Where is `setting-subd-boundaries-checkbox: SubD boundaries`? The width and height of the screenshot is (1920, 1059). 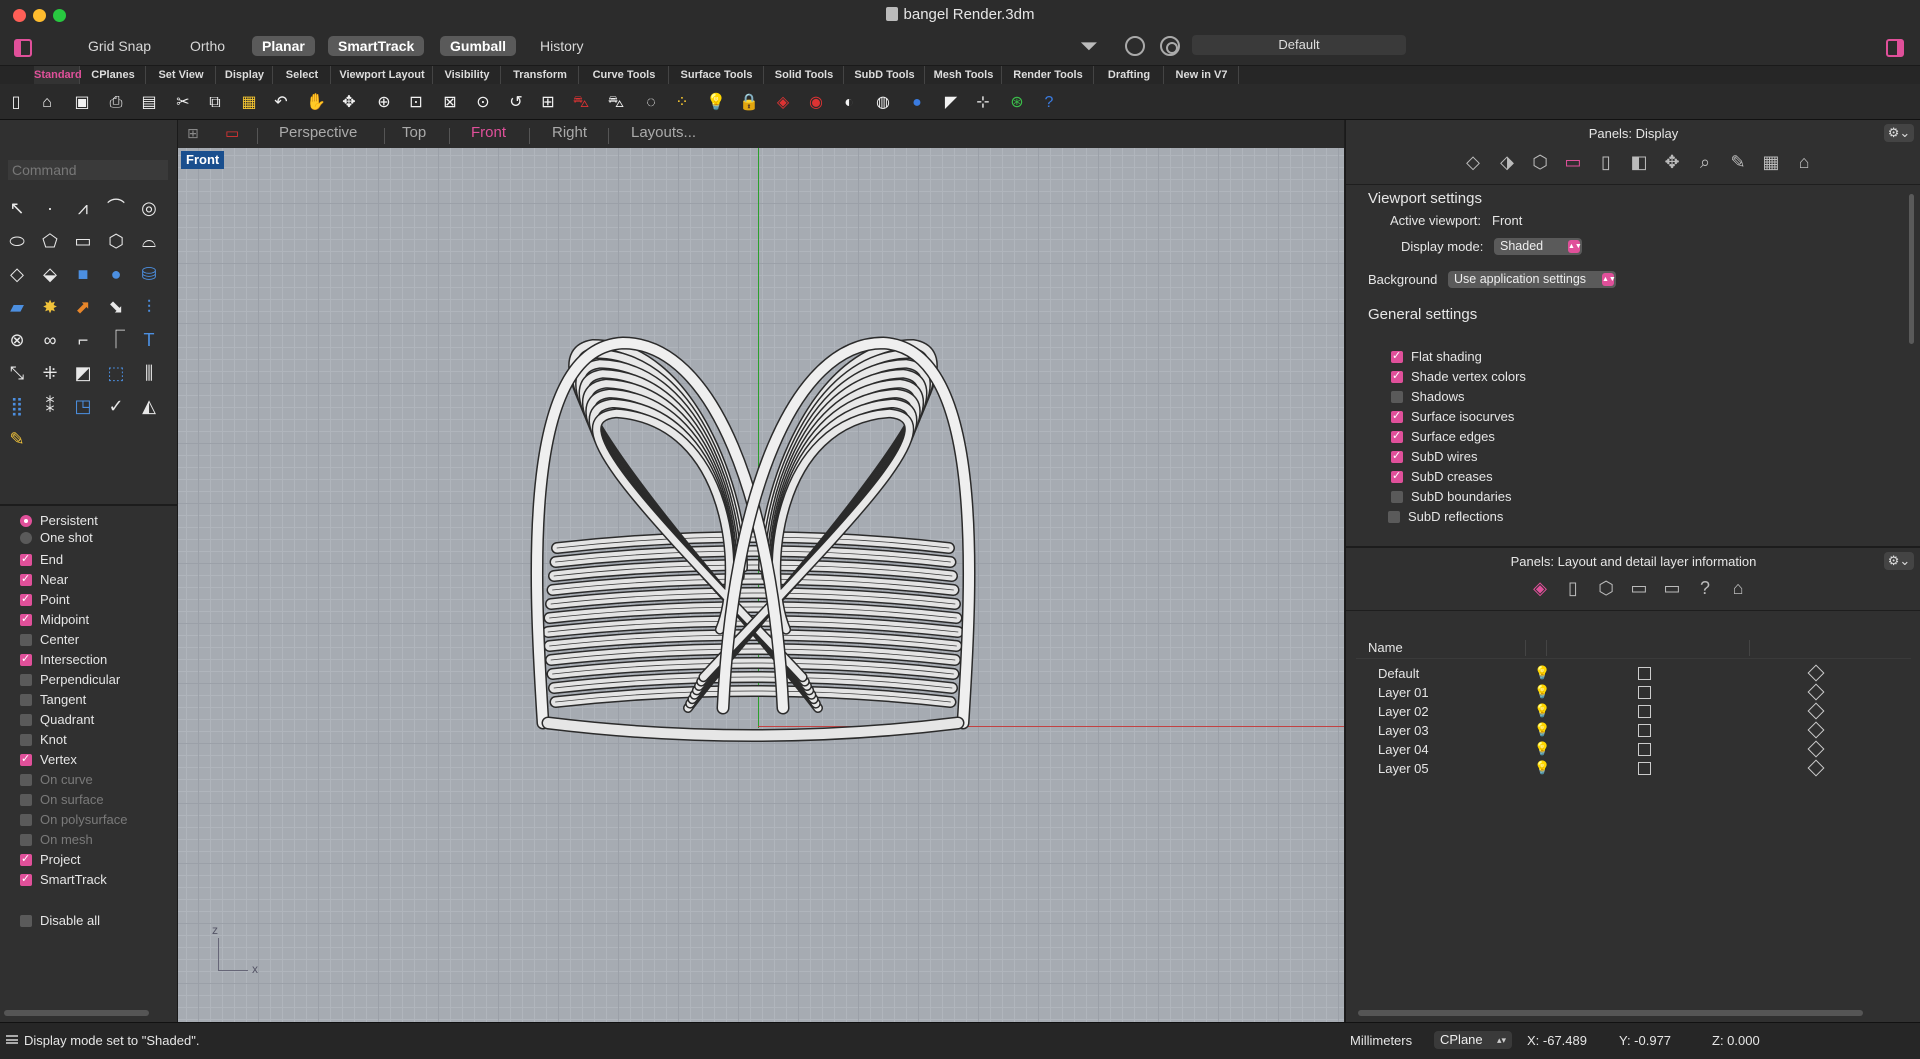 setting-subd-boundaries-checkbox: SubD boundaries is located at coordinates (1451, 497).